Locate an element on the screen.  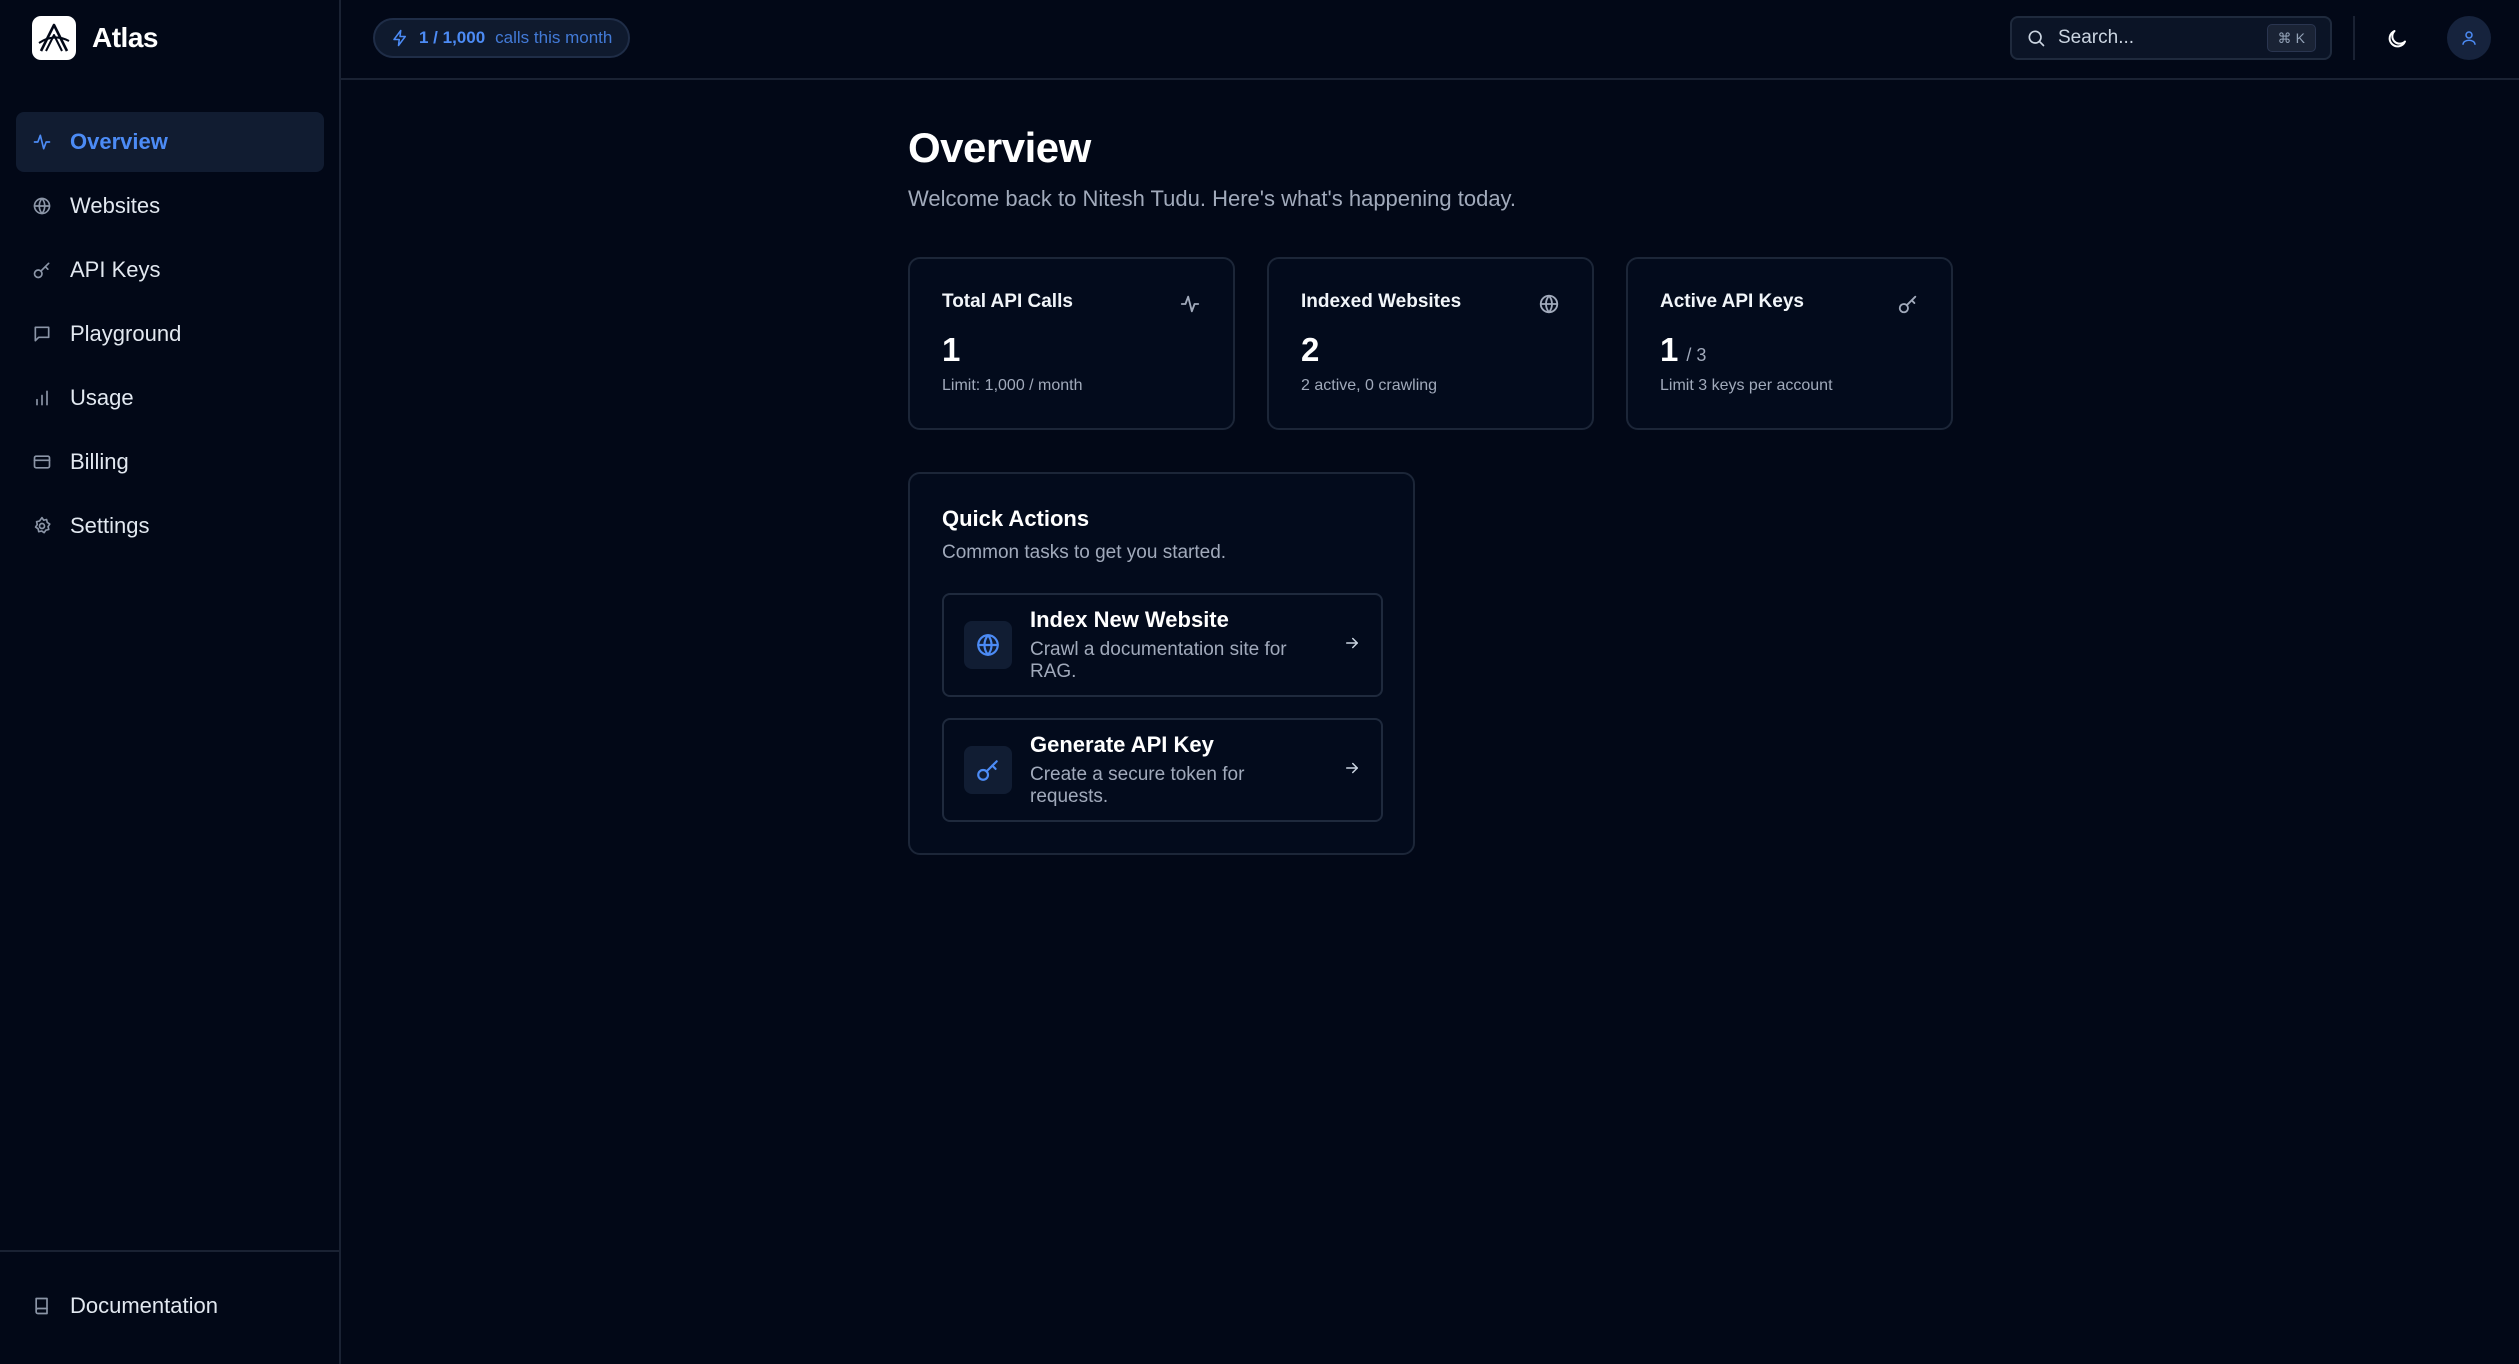
atlas-logo-icon is located at coordinates (54, 38).